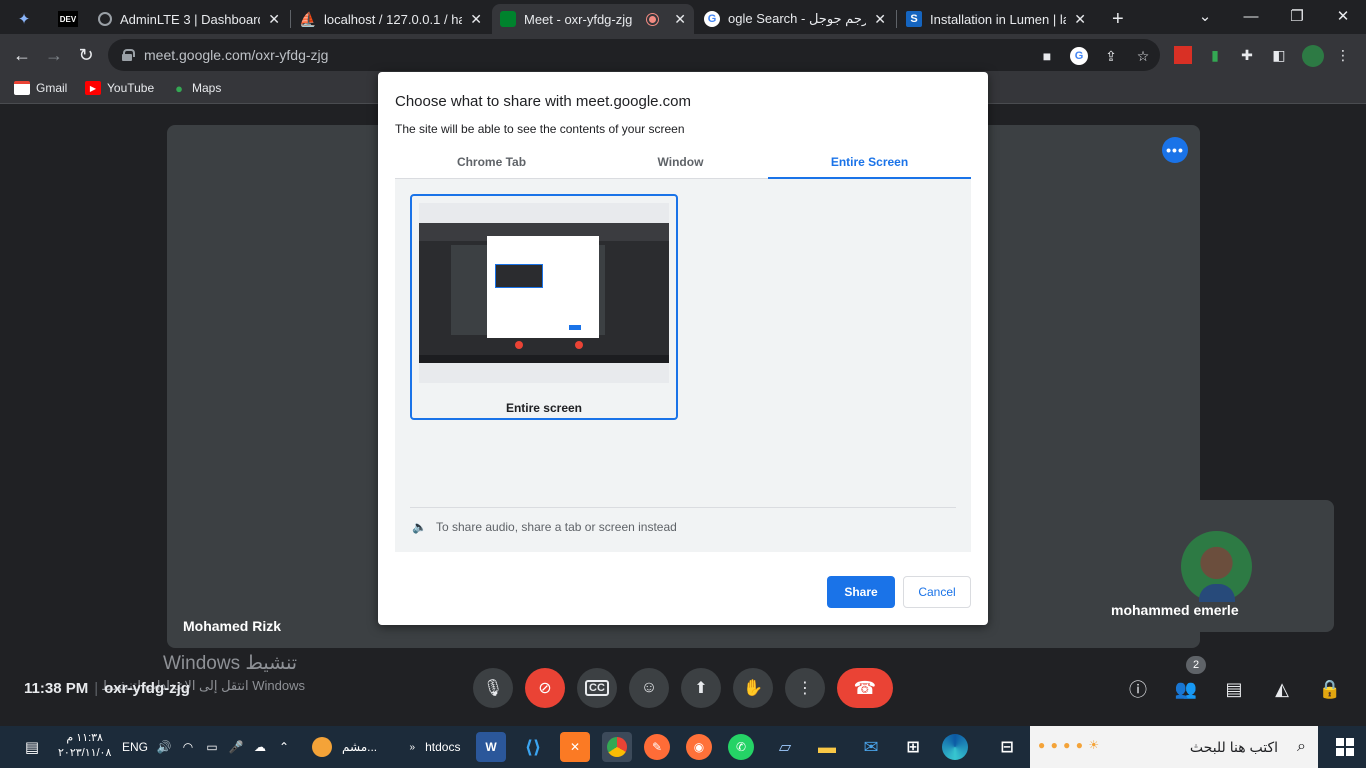  Describe the element at coordinates (1345, 747) in the screenshot. I see `start-button` at that location.